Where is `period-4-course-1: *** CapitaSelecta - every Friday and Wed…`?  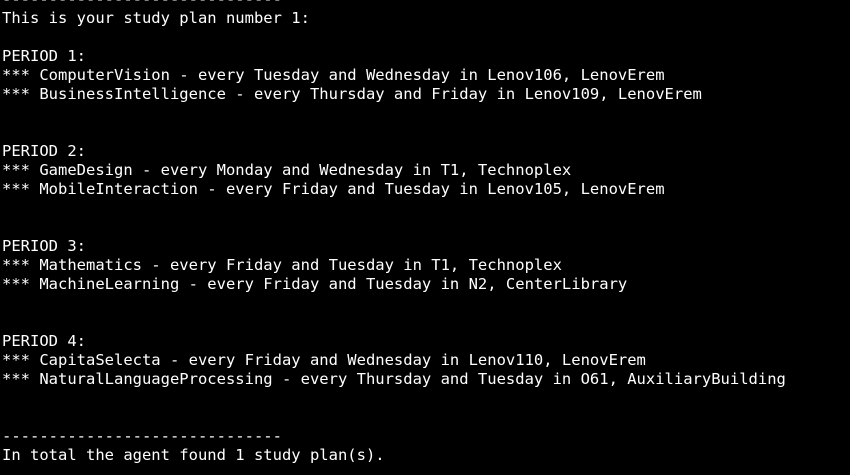
period-4-course-1: *** CapitaSelecta - every Friday and Wed… is located at coordinates (324, 360).